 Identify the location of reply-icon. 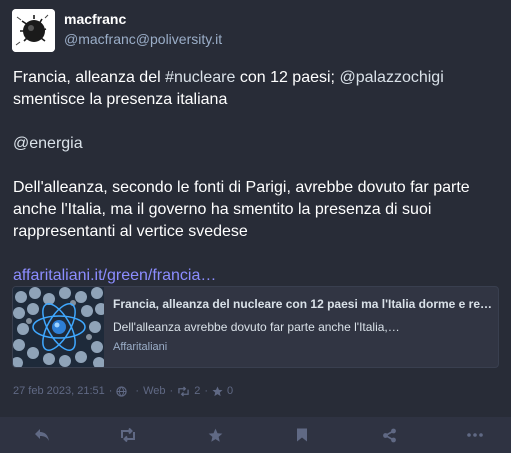
(42, 435).